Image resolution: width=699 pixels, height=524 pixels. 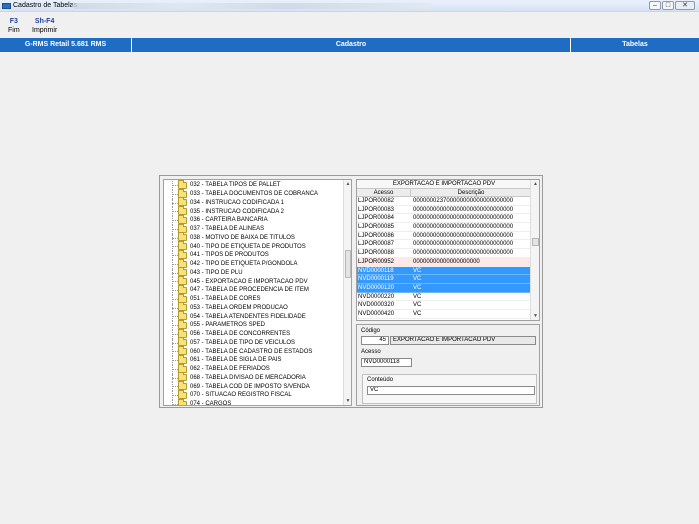 I want to click on table-row: LJPOR00087 000000000000000000000000000000, so click(x=444, y=245).